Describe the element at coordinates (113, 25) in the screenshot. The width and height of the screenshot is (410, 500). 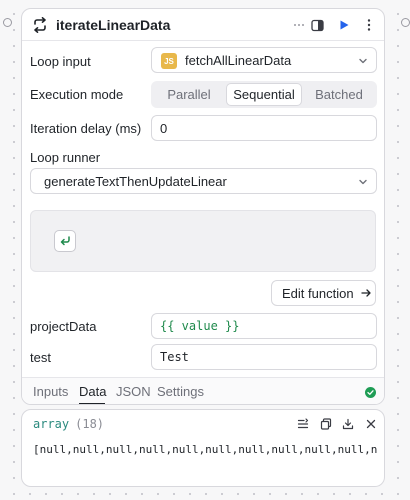
I see `node-title: iterateLinearData` at that location.